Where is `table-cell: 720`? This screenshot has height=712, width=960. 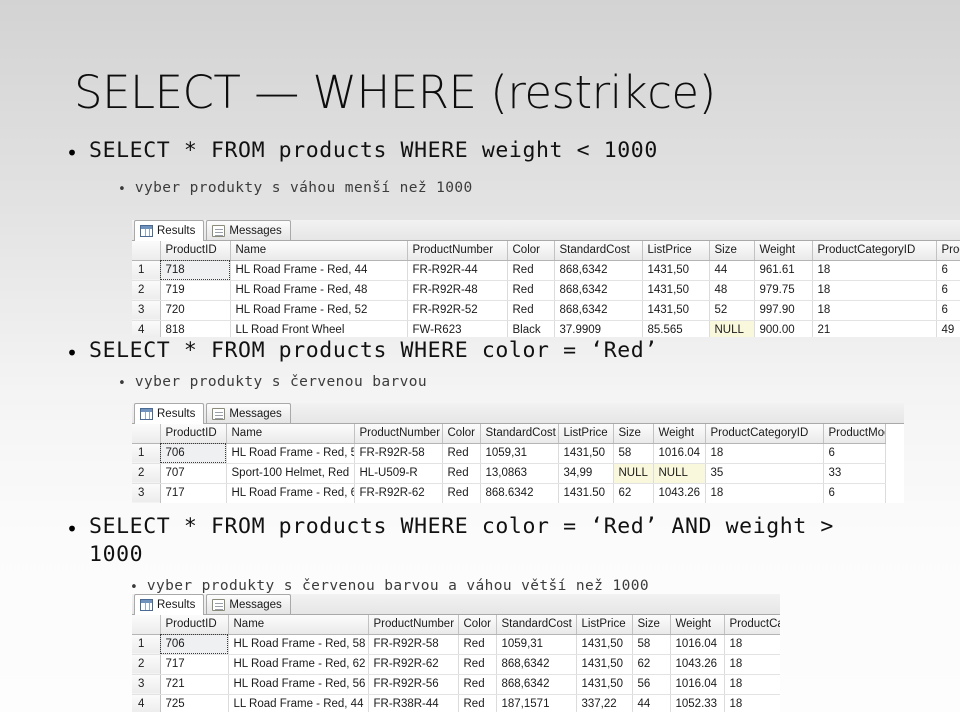
table-cell: 720 is located at coordinates (195, 310).